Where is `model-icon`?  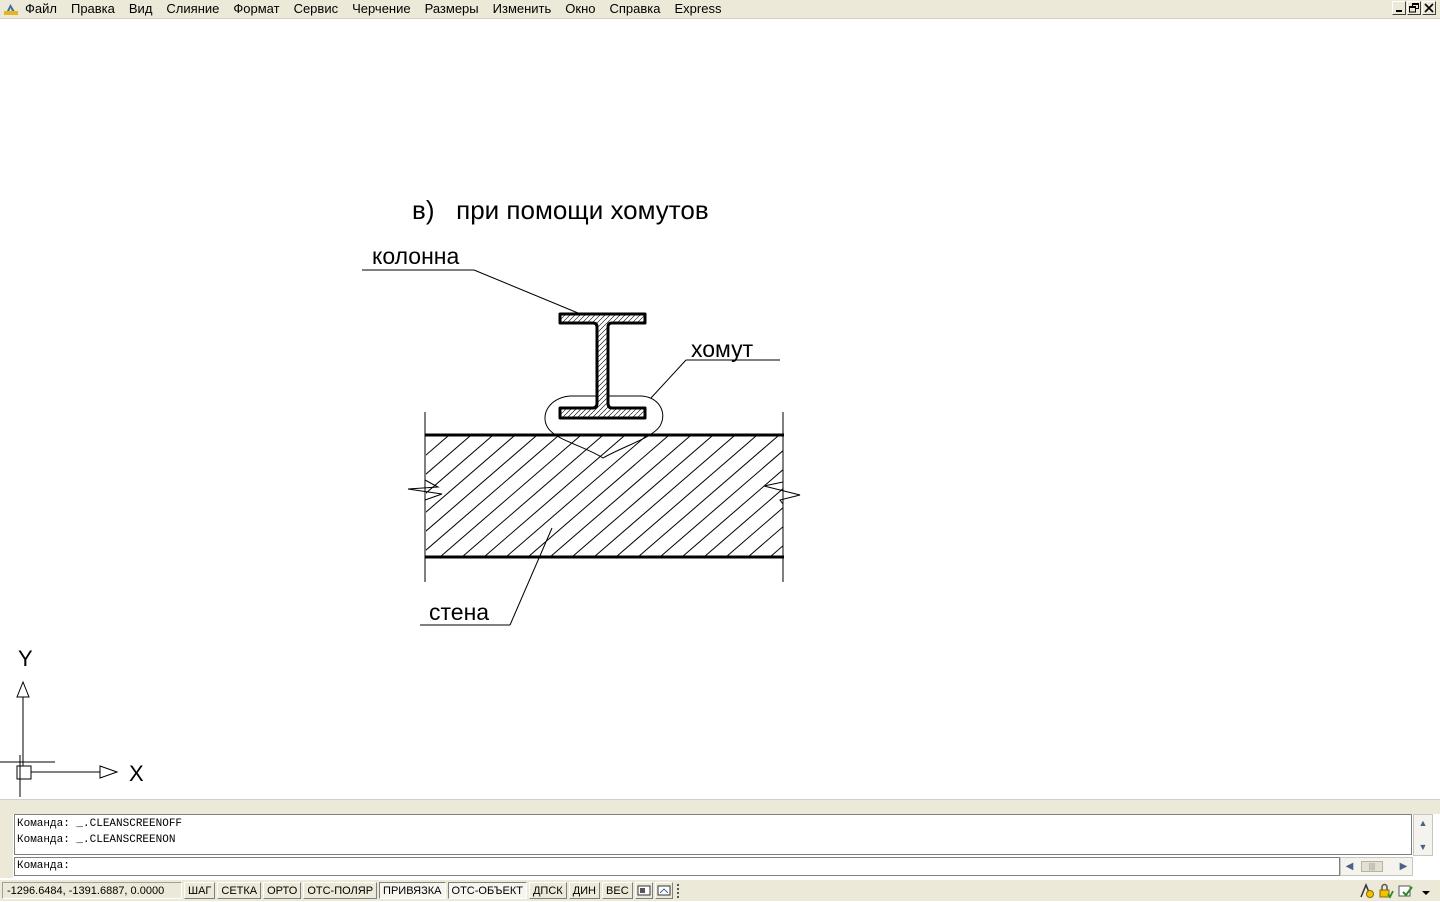 model-icon is located at coordinates (643, 890).